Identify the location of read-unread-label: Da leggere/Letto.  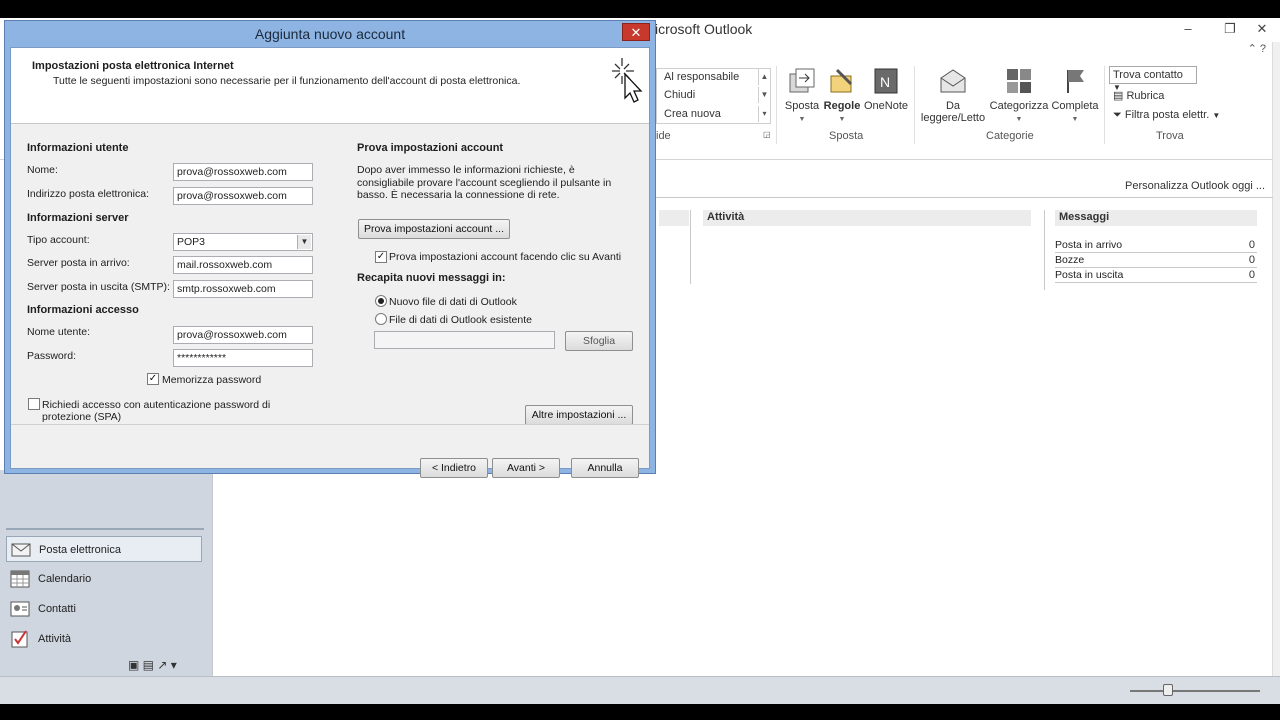
(953, 112).